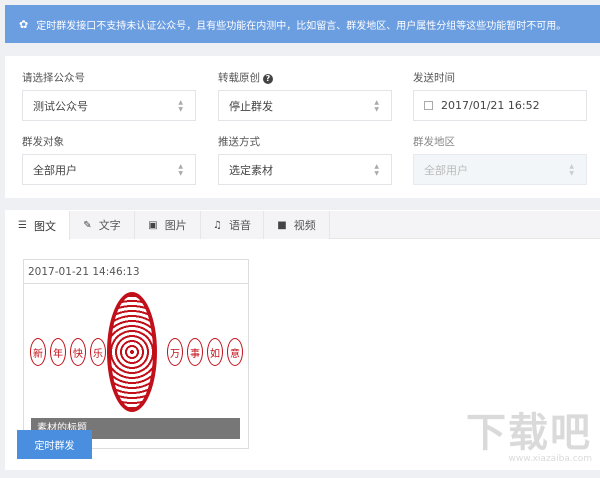 This screenshot has width=600, height=478. Describe the element at coordinates (529, 433) in the screenshot. I see `watermark-logo: 下载吧` at that location.